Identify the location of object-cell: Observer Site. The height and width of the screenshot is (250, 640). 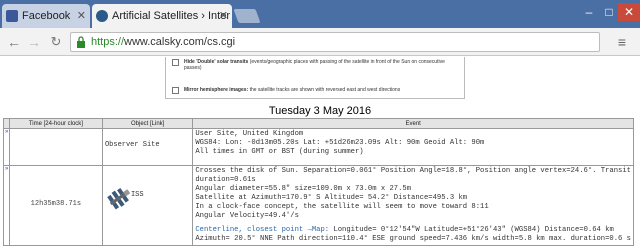
(147, 147).